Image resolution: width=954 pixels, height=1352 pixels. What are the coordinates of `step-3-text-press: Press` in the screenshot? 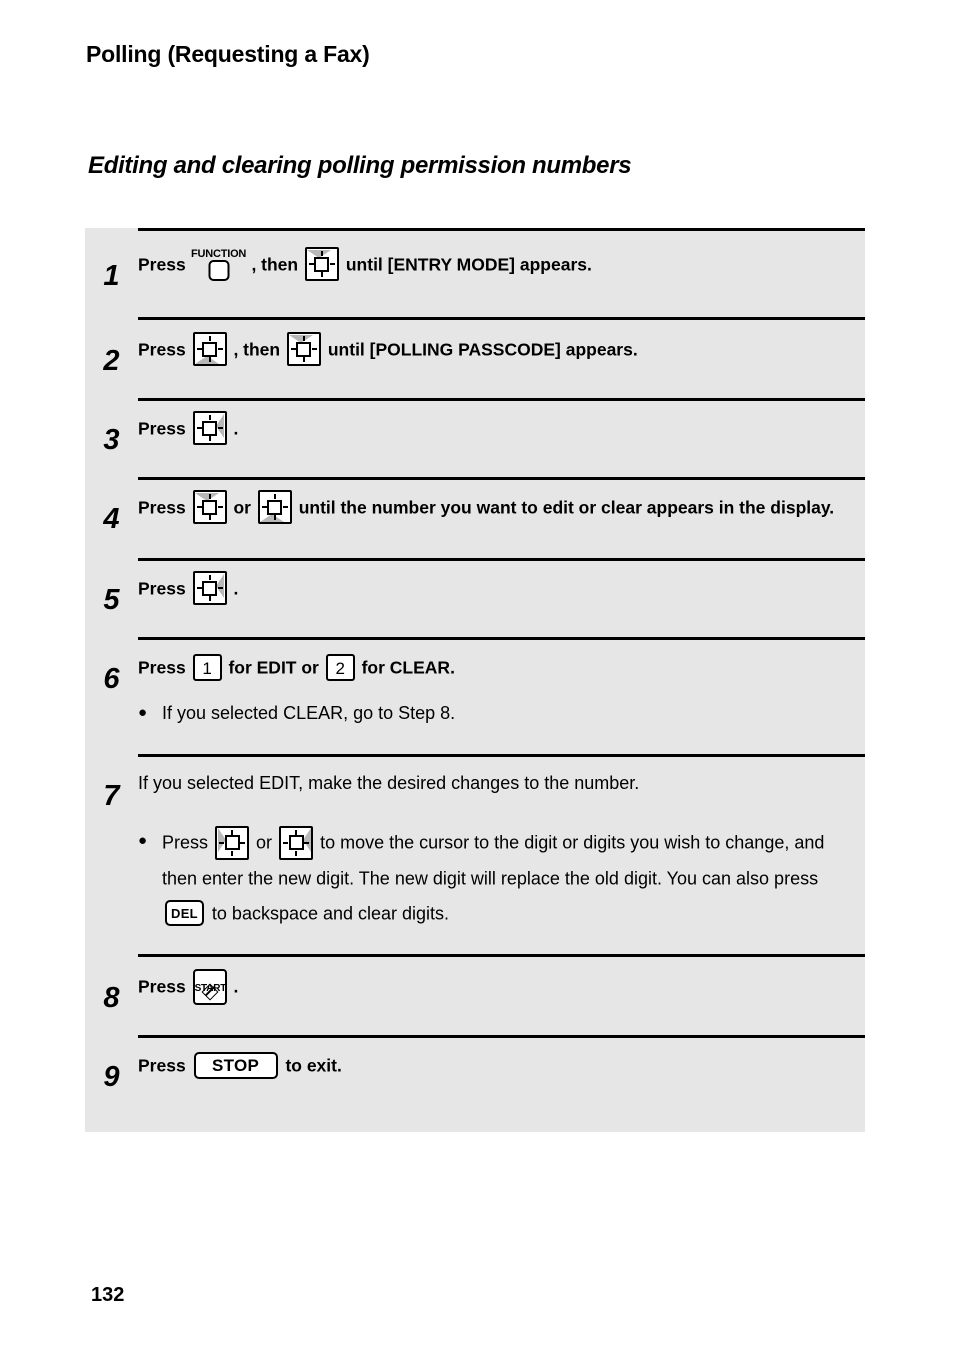 It's located at (162, 428).